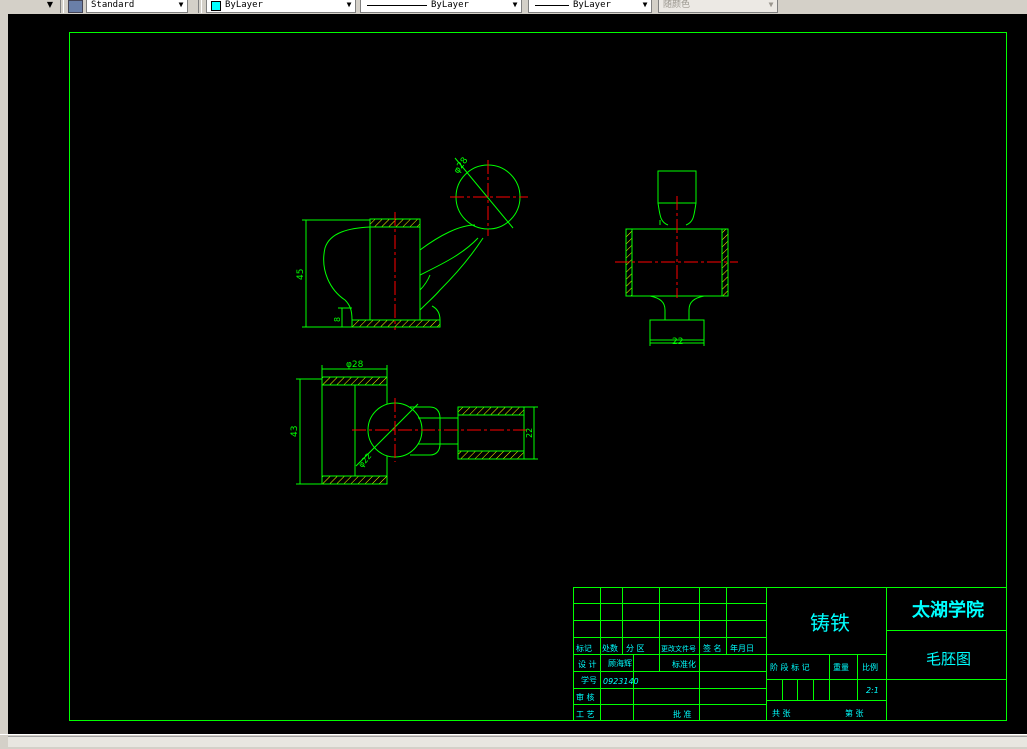 This screenshot has height=749, width=1027. I want to click on hdr-doc: 更改文件号, so click(678, 648).